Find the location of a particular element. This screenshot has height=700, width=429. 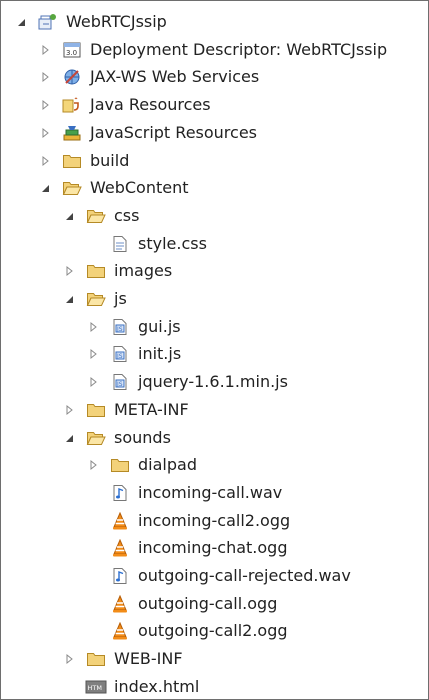

tree-item: incoming-call.wav is located at coordinates (183, 493).